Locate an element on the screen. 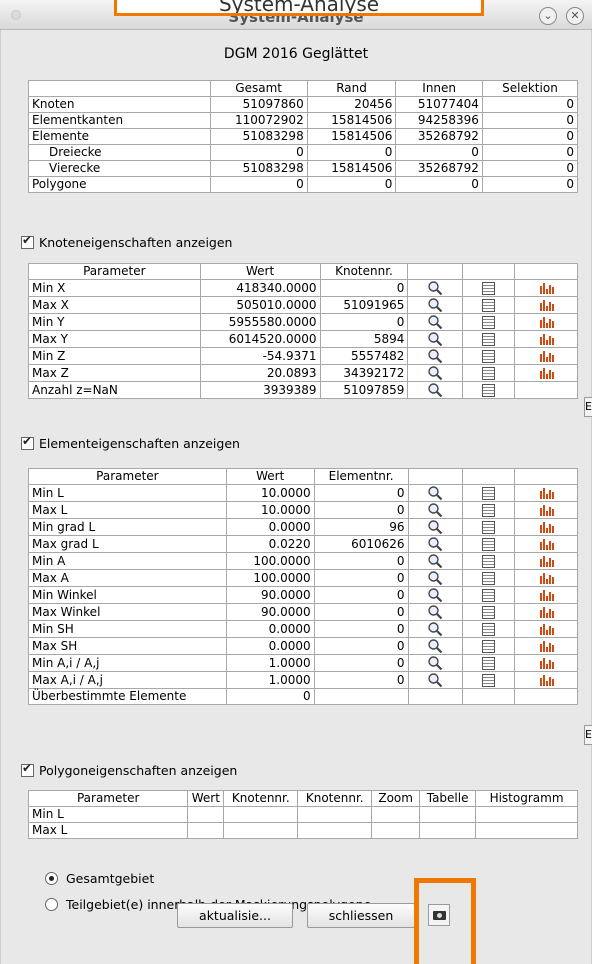 The height and width of the screenshot is (964, 592). table-cell: 5894 is located at coordinates (364, 339).